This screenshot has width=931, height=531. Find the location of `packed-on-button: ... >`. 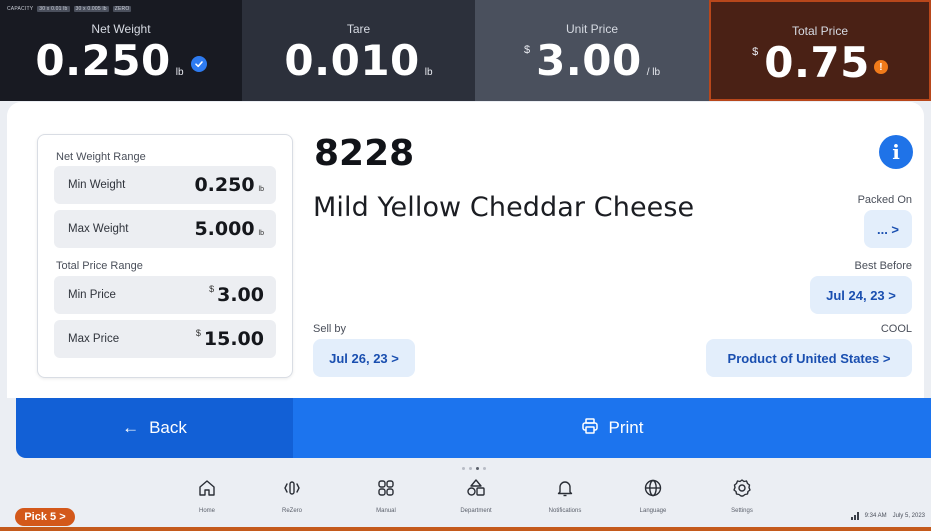

packed-on-button: ... > is located at coordinates (888, 229).